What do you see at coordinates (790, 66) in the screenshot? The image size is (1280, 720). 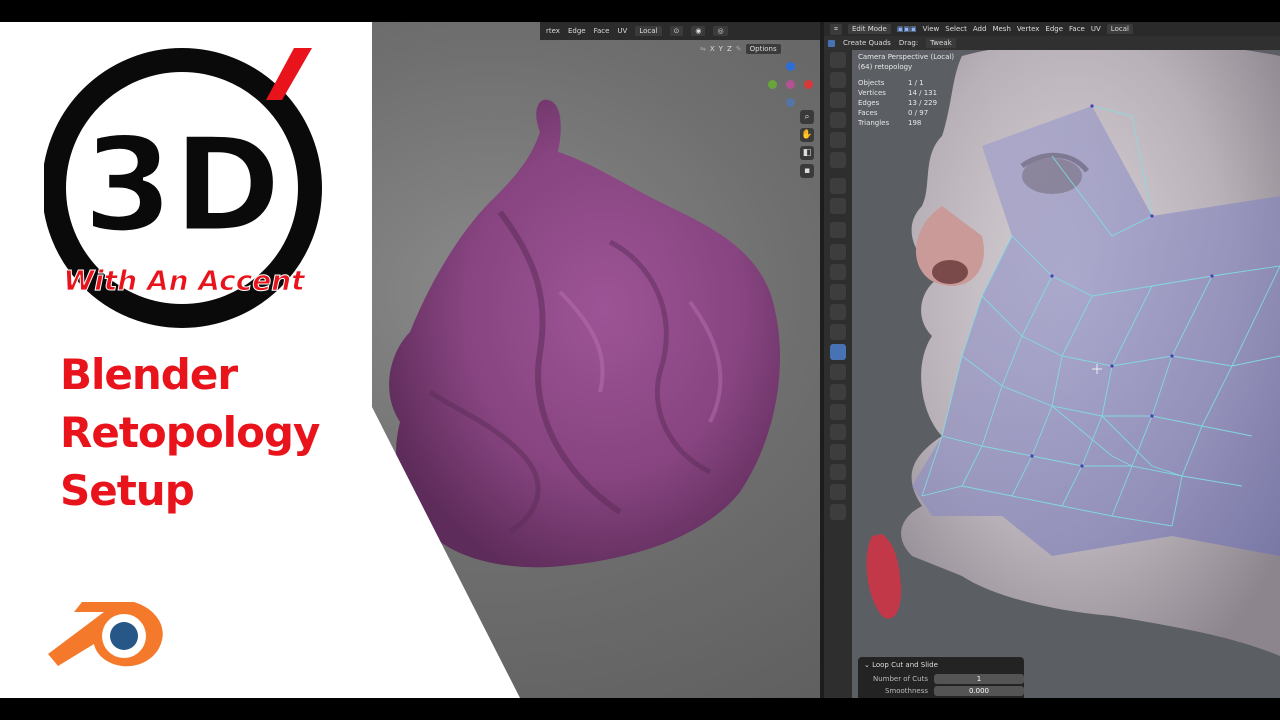 I see `gizmo-z-axis` at bounding box center [790, 66].